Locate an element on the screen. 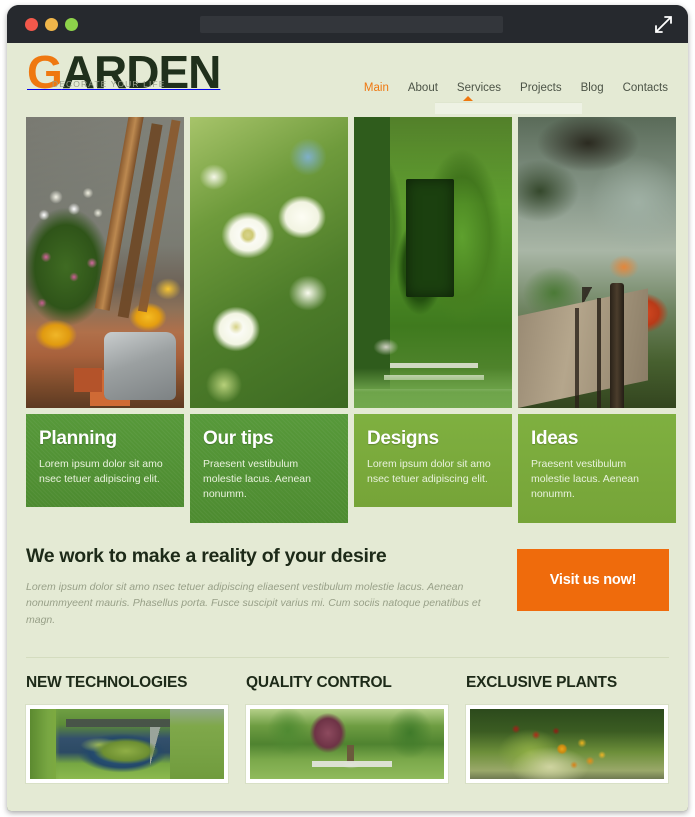 This screenshot has height=817, width=695. hero-image-misty-bridge is located at coordinates (597, 262).